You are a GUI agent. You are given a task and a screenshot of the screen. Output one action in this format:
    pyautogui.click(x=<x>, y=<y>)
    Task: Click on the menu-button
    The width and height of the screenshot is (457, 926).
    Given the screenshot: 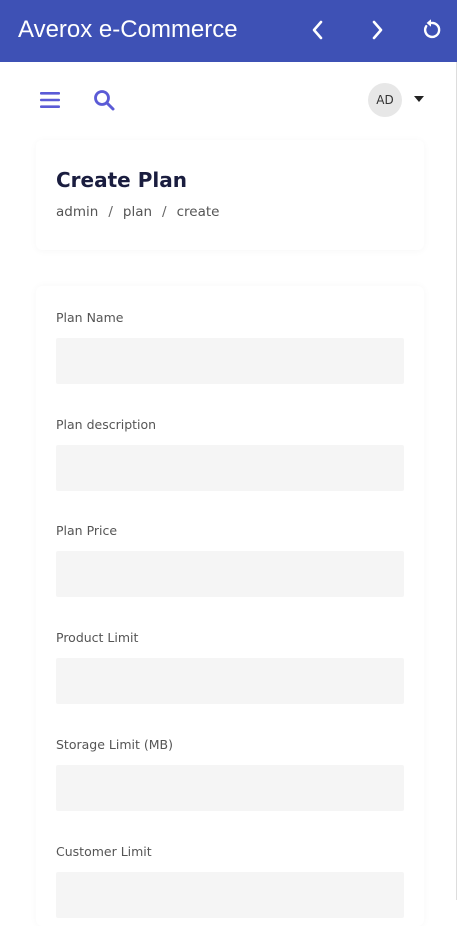 What is the action you would take?
    pyautogui.click(x=50, y=100)
    